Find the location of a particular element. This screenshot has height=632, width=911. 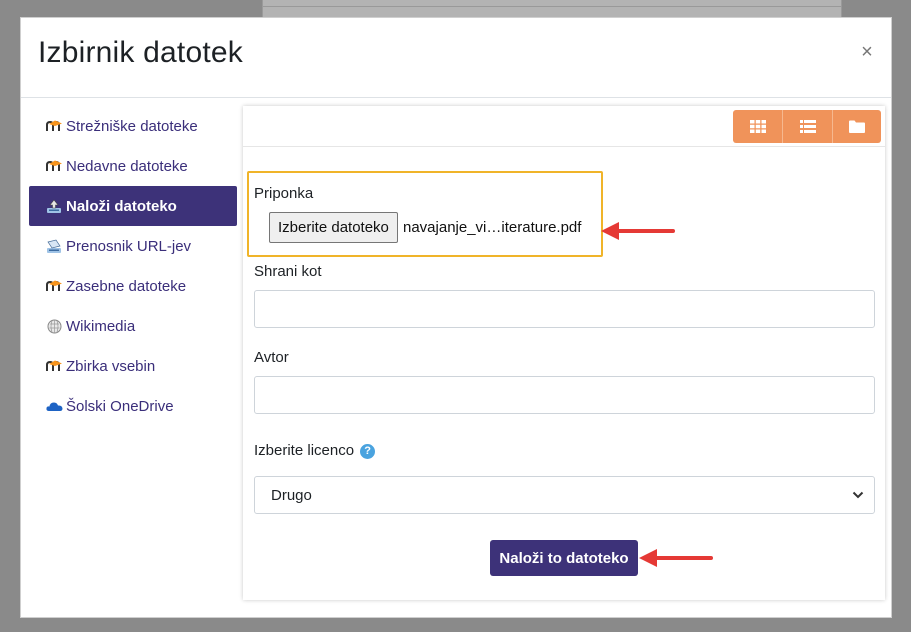

save-as-label: Shrani kot is located at coordinates (288, 271).